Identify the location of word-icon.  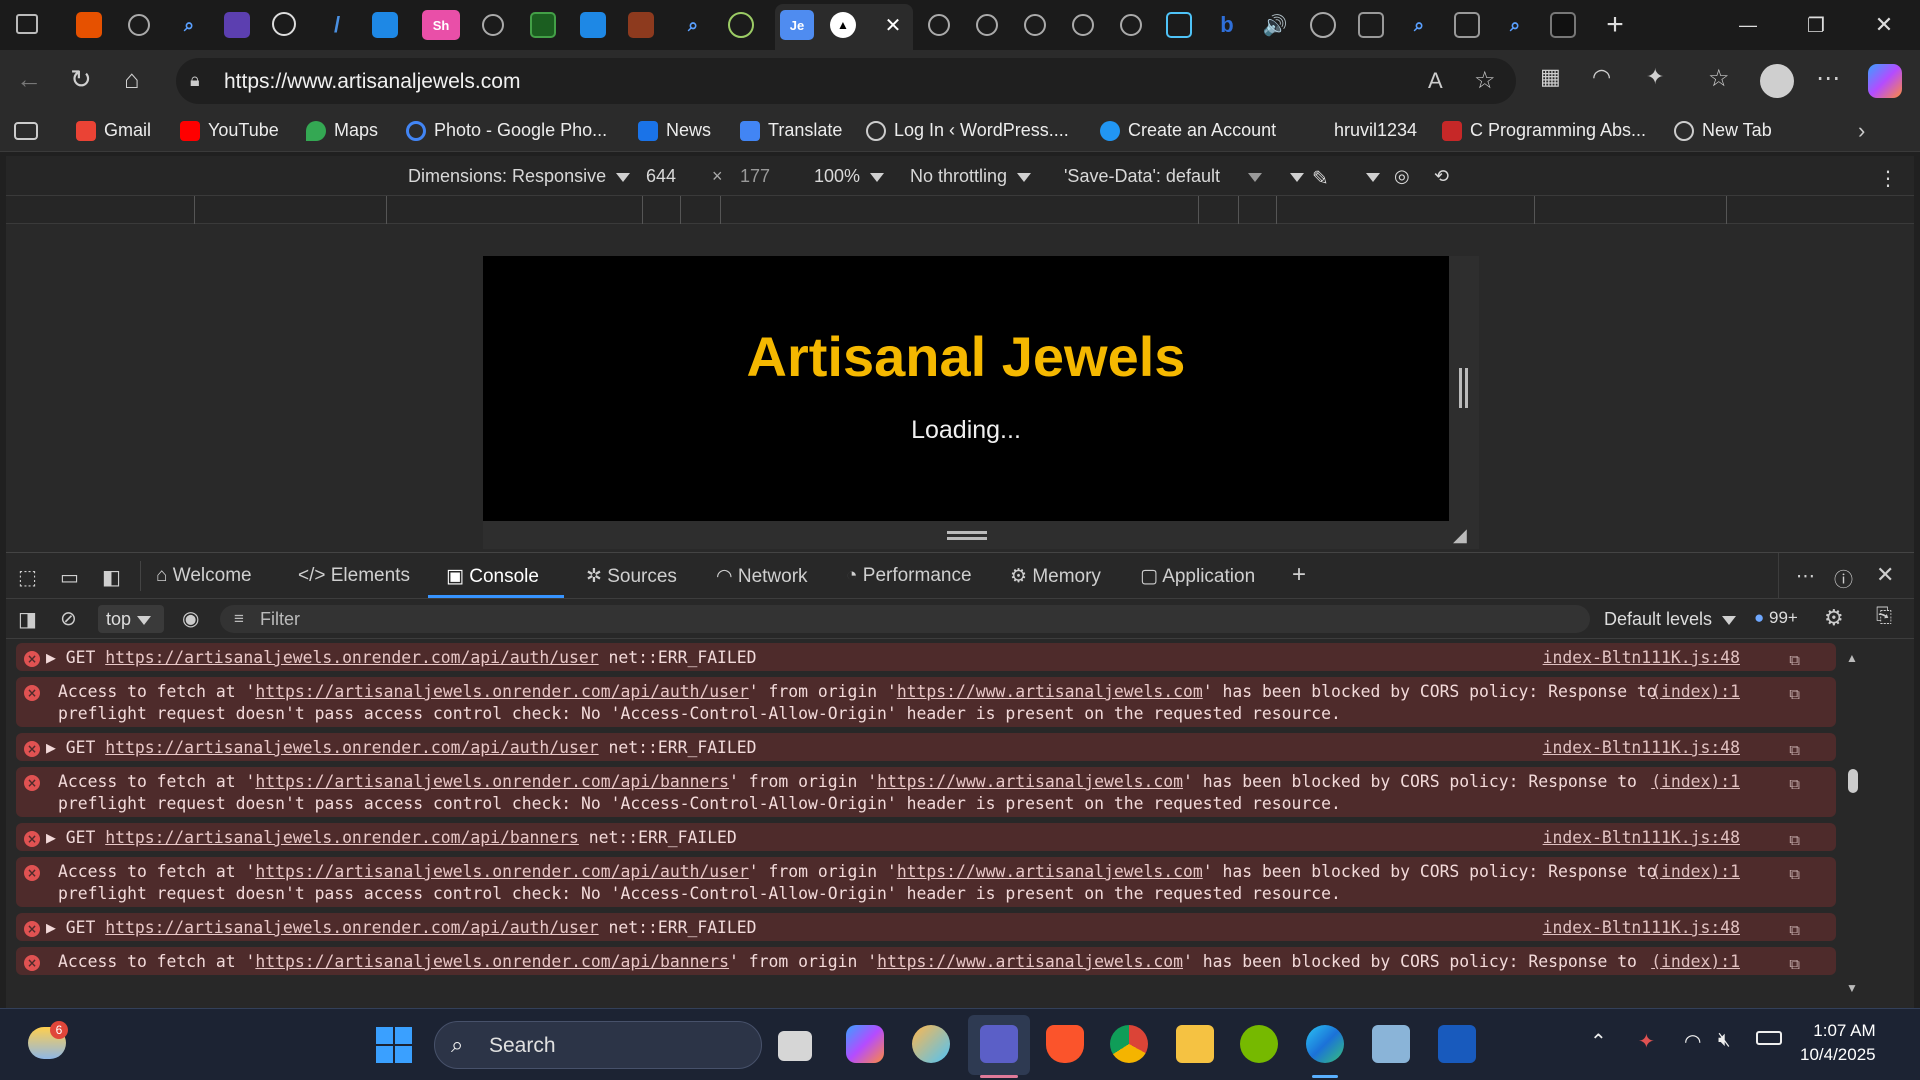
(1457, 1044).